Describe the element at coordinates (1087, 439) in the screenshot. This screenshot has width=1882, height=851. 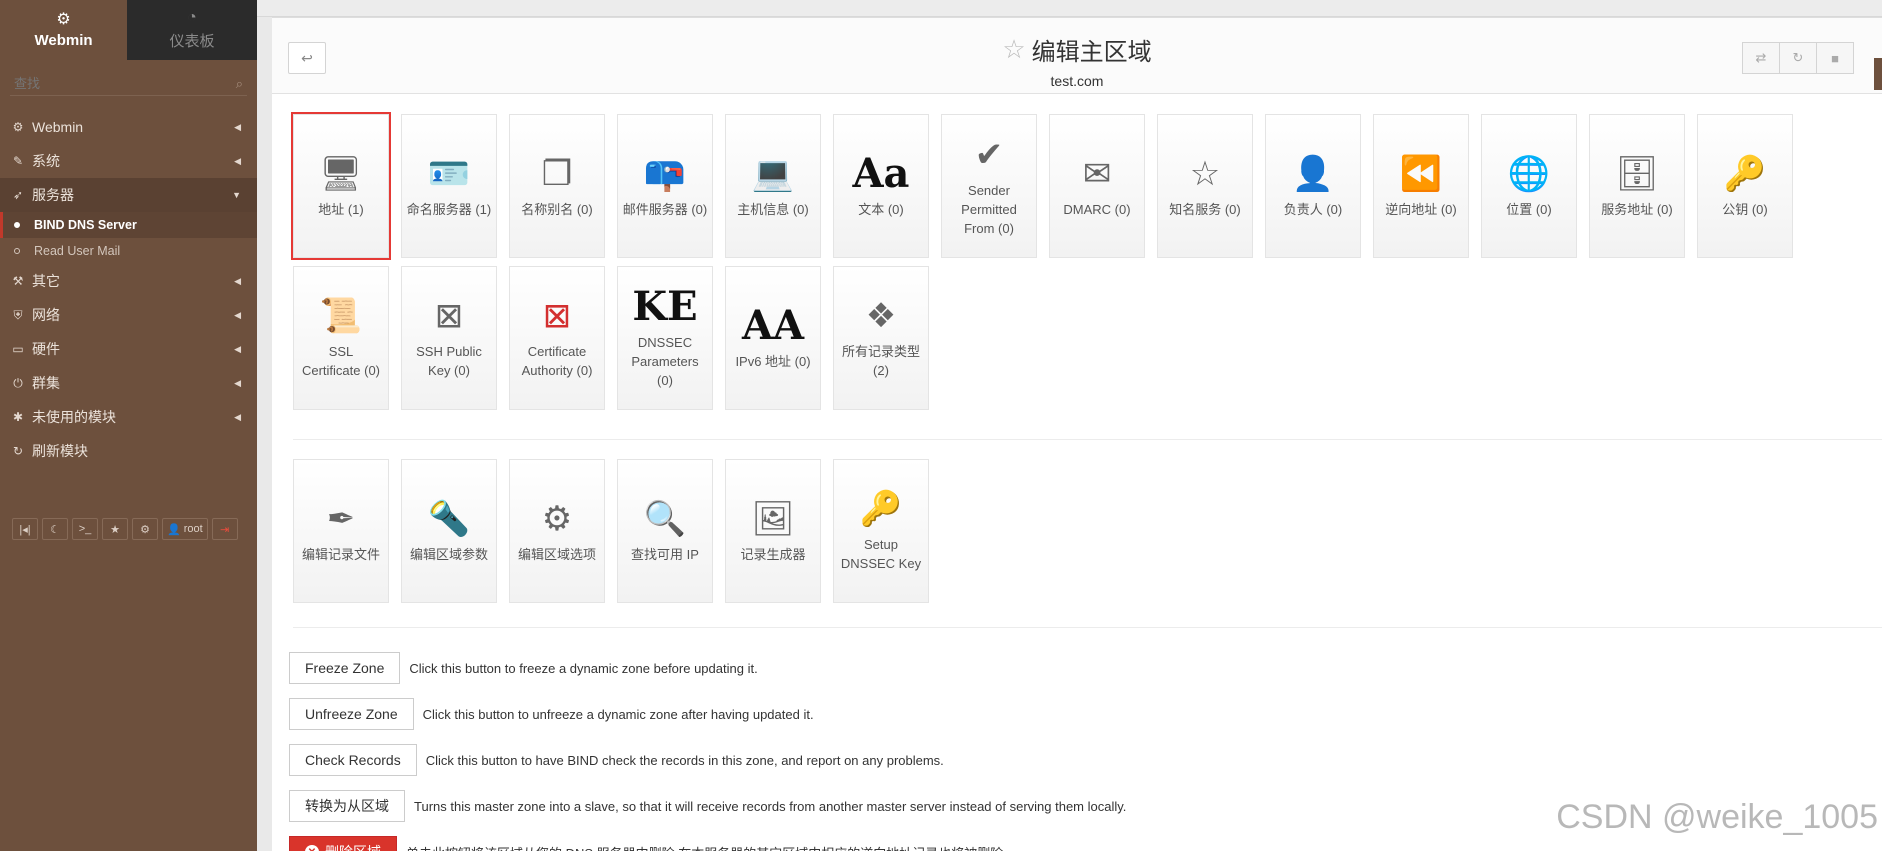
I see `divider` at that location.